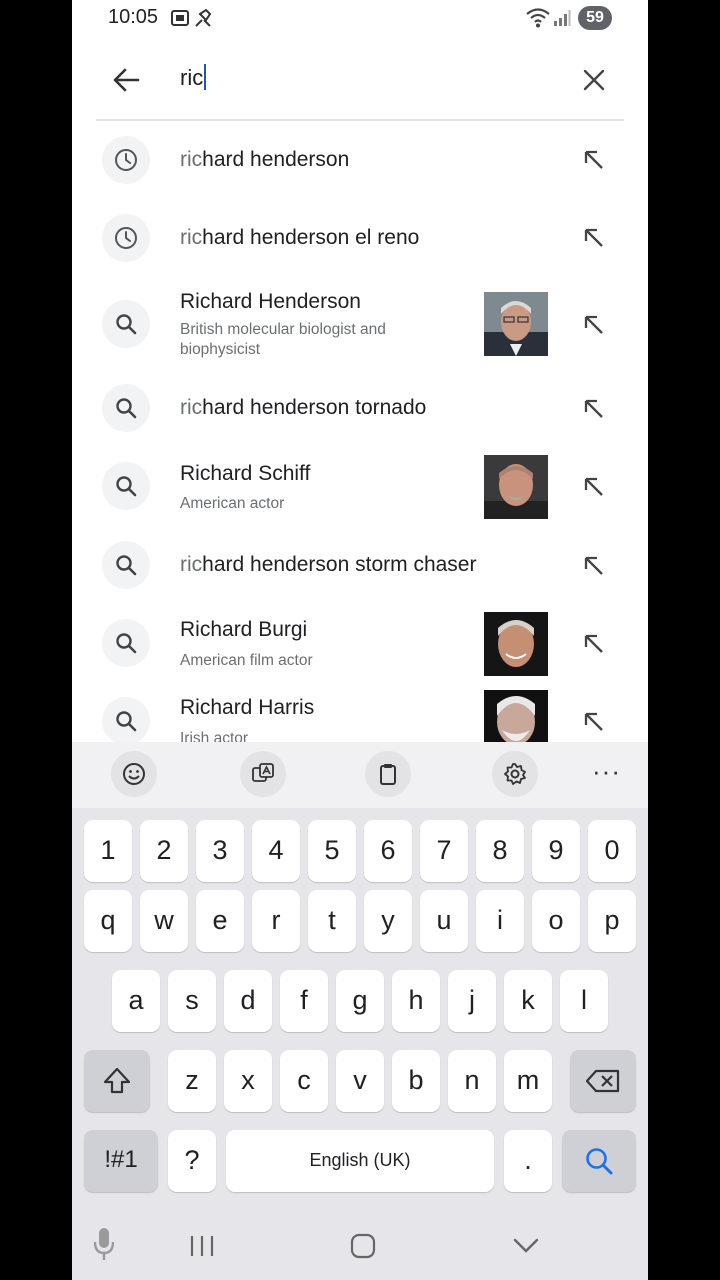  Describe the element at coordinates (500, 851) in the screenshot. I see `key-8: 8` at that location.